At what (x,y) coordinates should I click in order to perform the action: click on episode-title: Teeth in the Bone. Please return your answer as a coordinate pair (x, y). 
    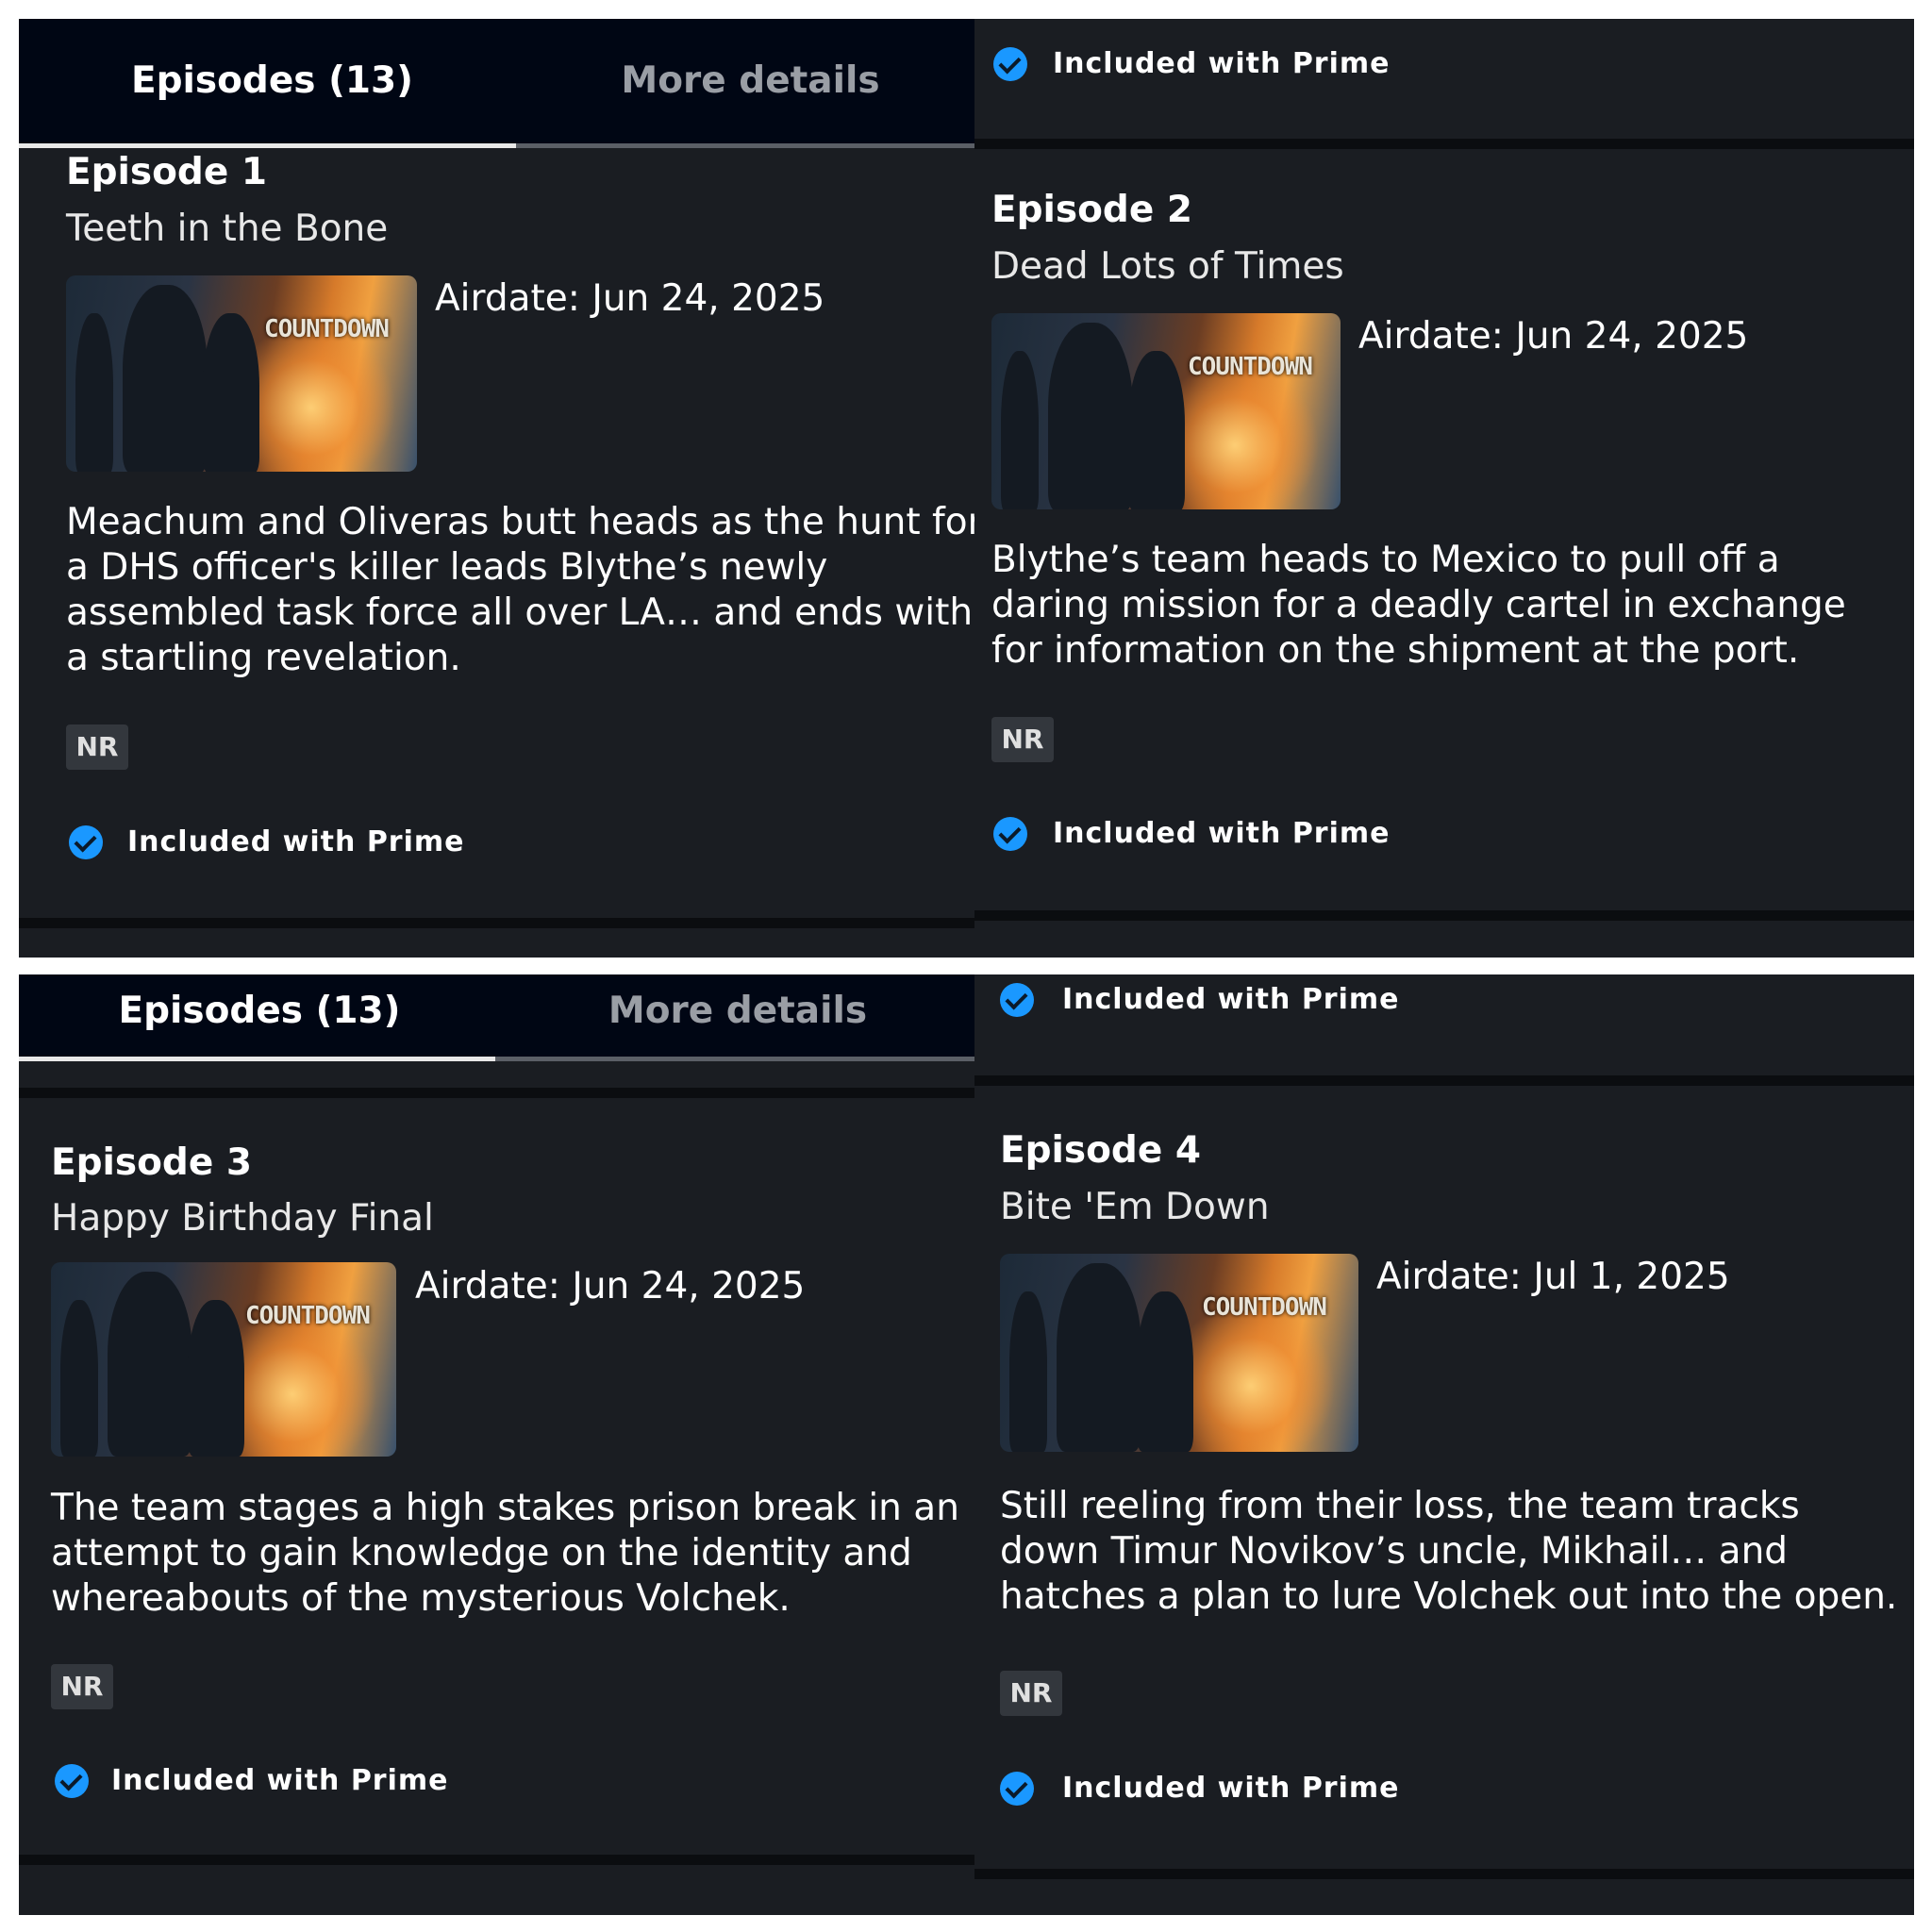
    Looking at the image, I should click on (228, 229).